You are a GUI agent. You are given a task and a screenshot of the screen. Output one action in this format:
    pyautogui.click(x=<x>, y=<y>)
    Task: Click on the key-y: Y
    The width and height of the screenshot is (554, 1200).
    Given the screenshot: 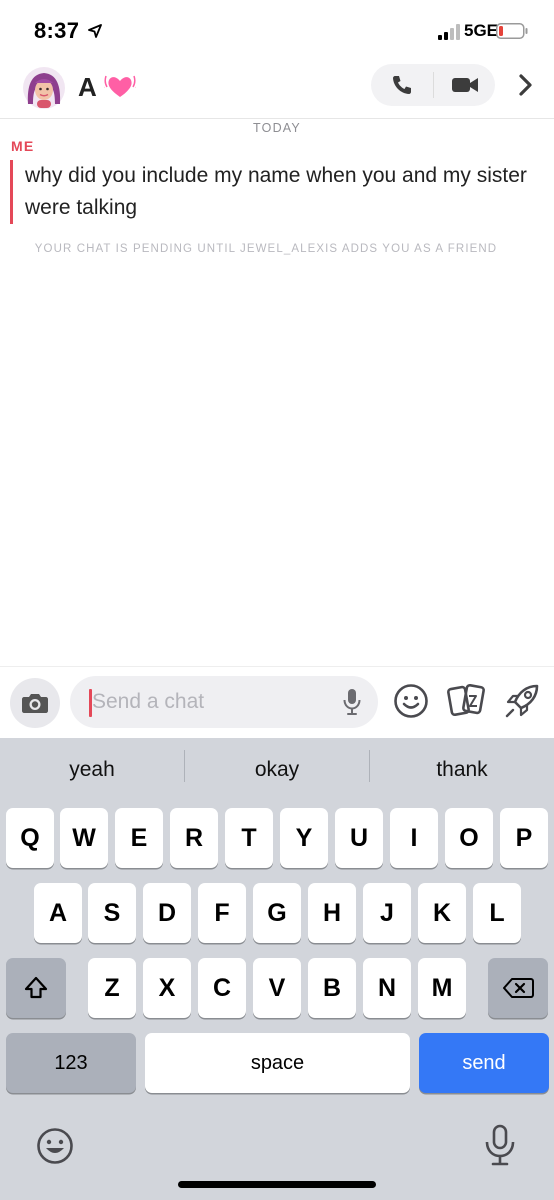 What is the action you would take?
    pyautogui.click(x=304, y=838)
    